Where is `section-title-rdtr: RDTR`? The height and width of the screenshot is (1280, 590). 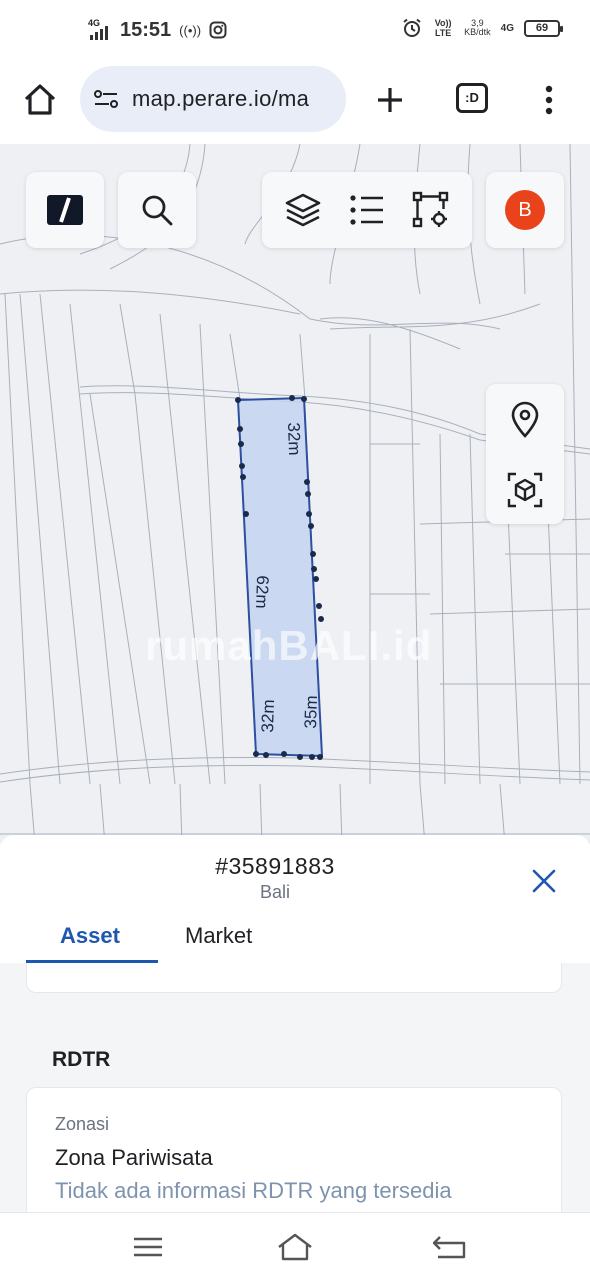 section-title-rdtr: RDTR is located at coordinates (81, 1059).